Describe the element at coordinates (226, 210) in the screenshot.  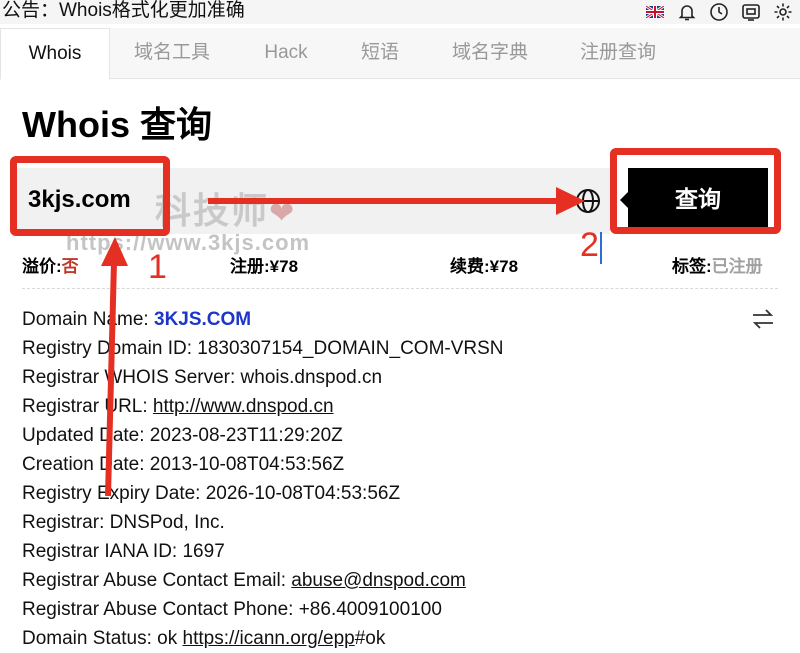
I see `watermark-text: 科技师❤` at that location.